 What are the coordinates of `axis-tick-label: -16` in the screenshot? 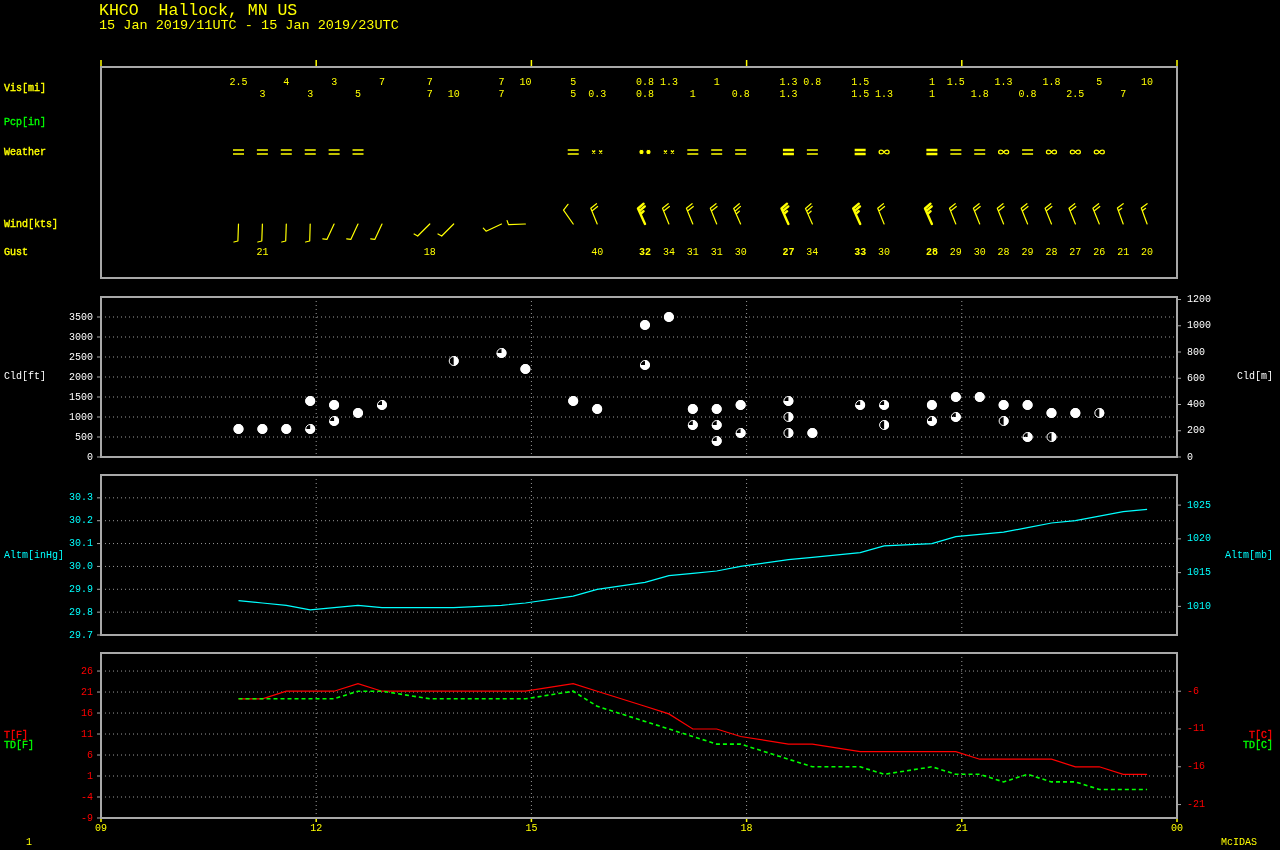 It's located at (1196, 767).